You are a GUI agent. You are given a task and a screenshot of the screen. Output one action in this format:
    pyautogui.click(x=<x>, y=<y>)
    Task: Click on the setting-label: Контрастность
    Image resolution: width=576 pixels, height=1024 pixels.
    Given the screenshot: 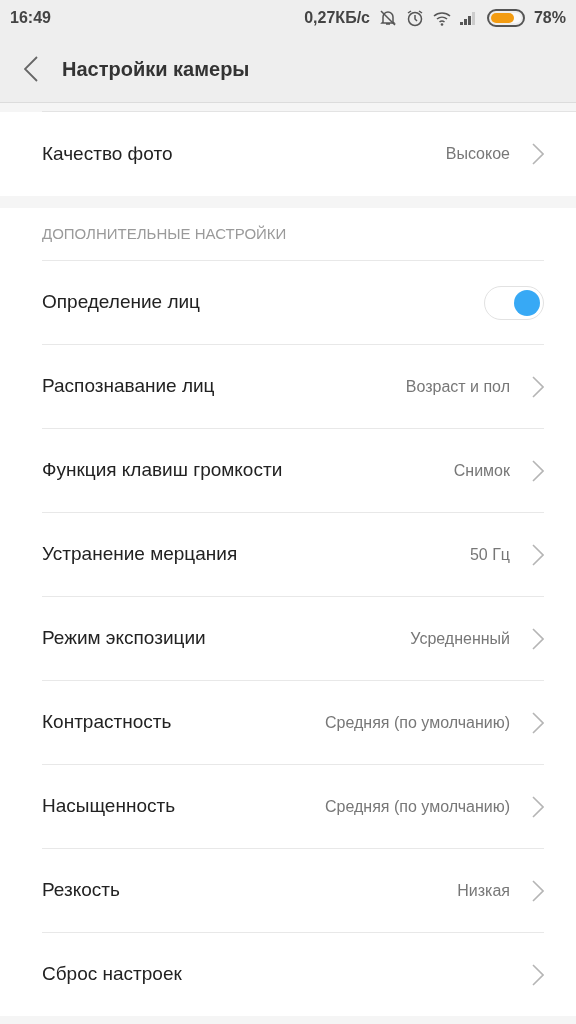 What is the action you would take?
    pyautogui.click(x=107, y=722)
    